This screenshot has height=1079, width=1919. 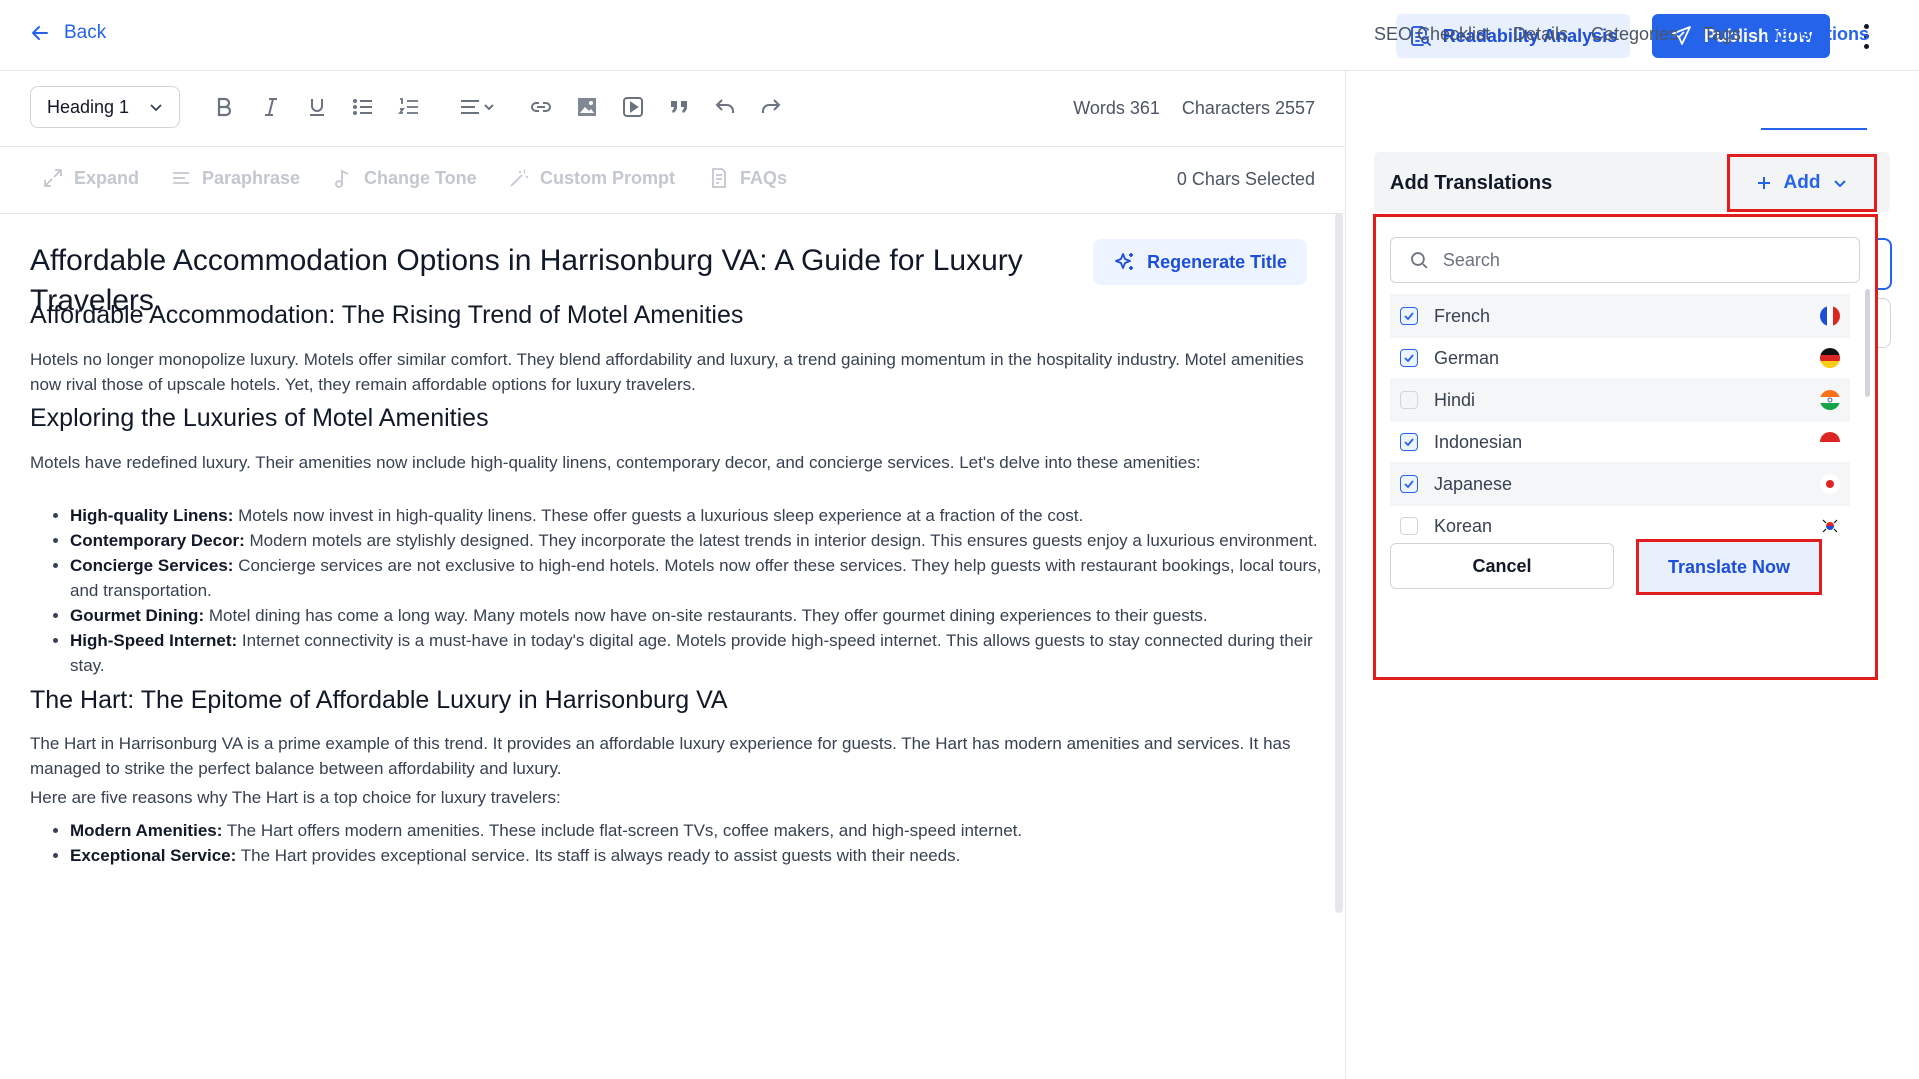 I want to click on paraphrase-label: Paraphrase, so click(x=251, y=177).